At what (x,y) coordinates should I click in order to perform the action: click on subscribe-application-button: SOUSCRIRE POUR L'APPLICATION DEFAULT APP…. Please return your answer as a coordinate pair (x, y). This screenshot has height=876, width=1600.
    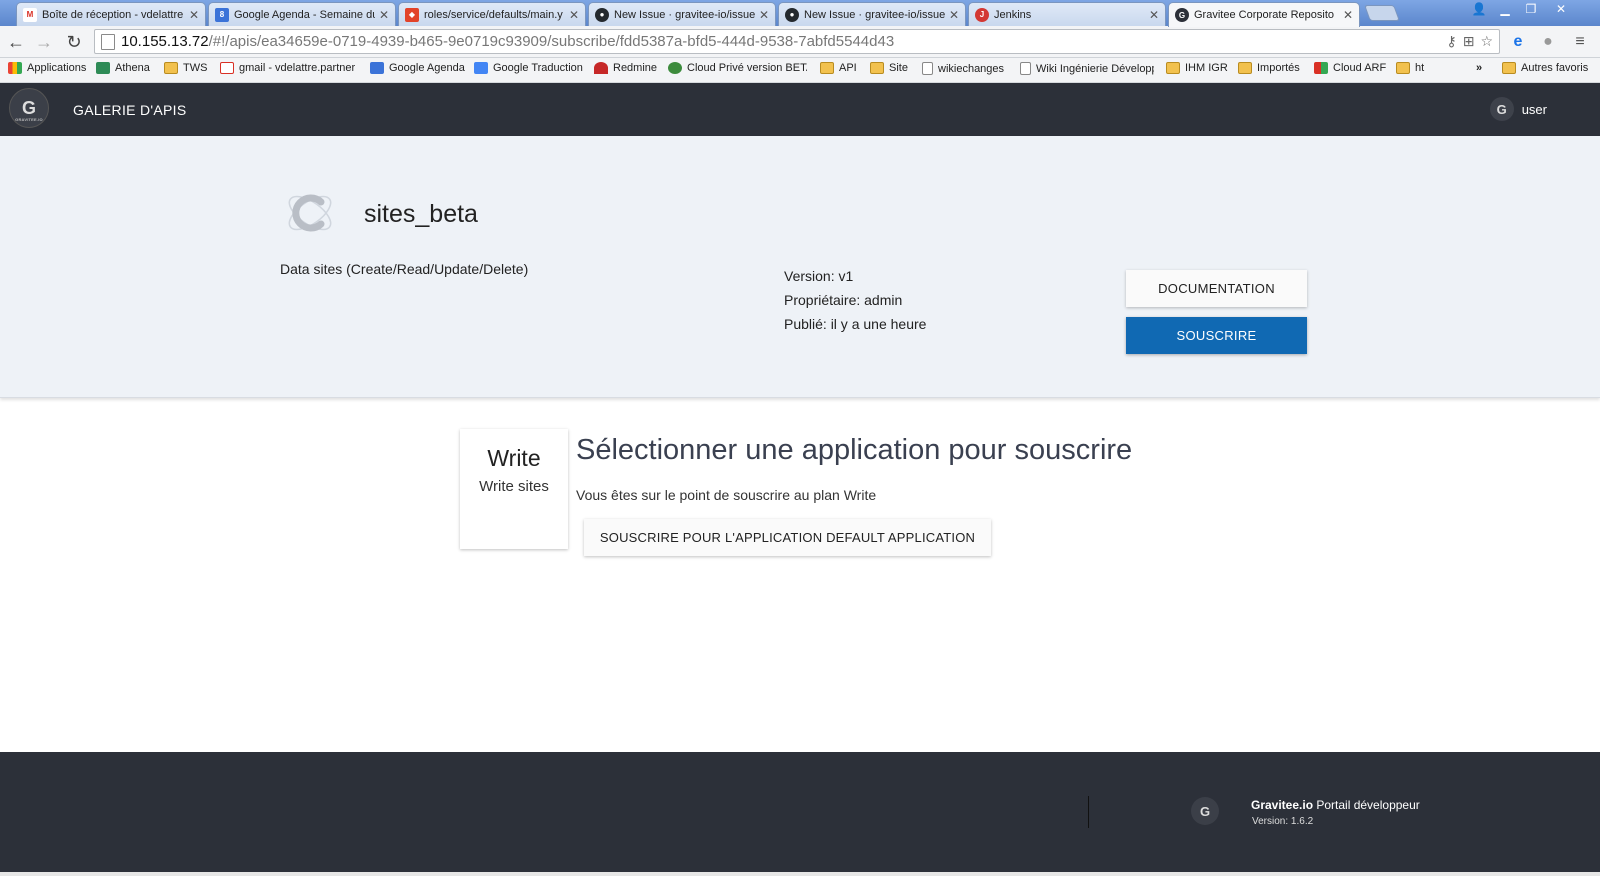
    Looking at the image, I should click on (787, 537).